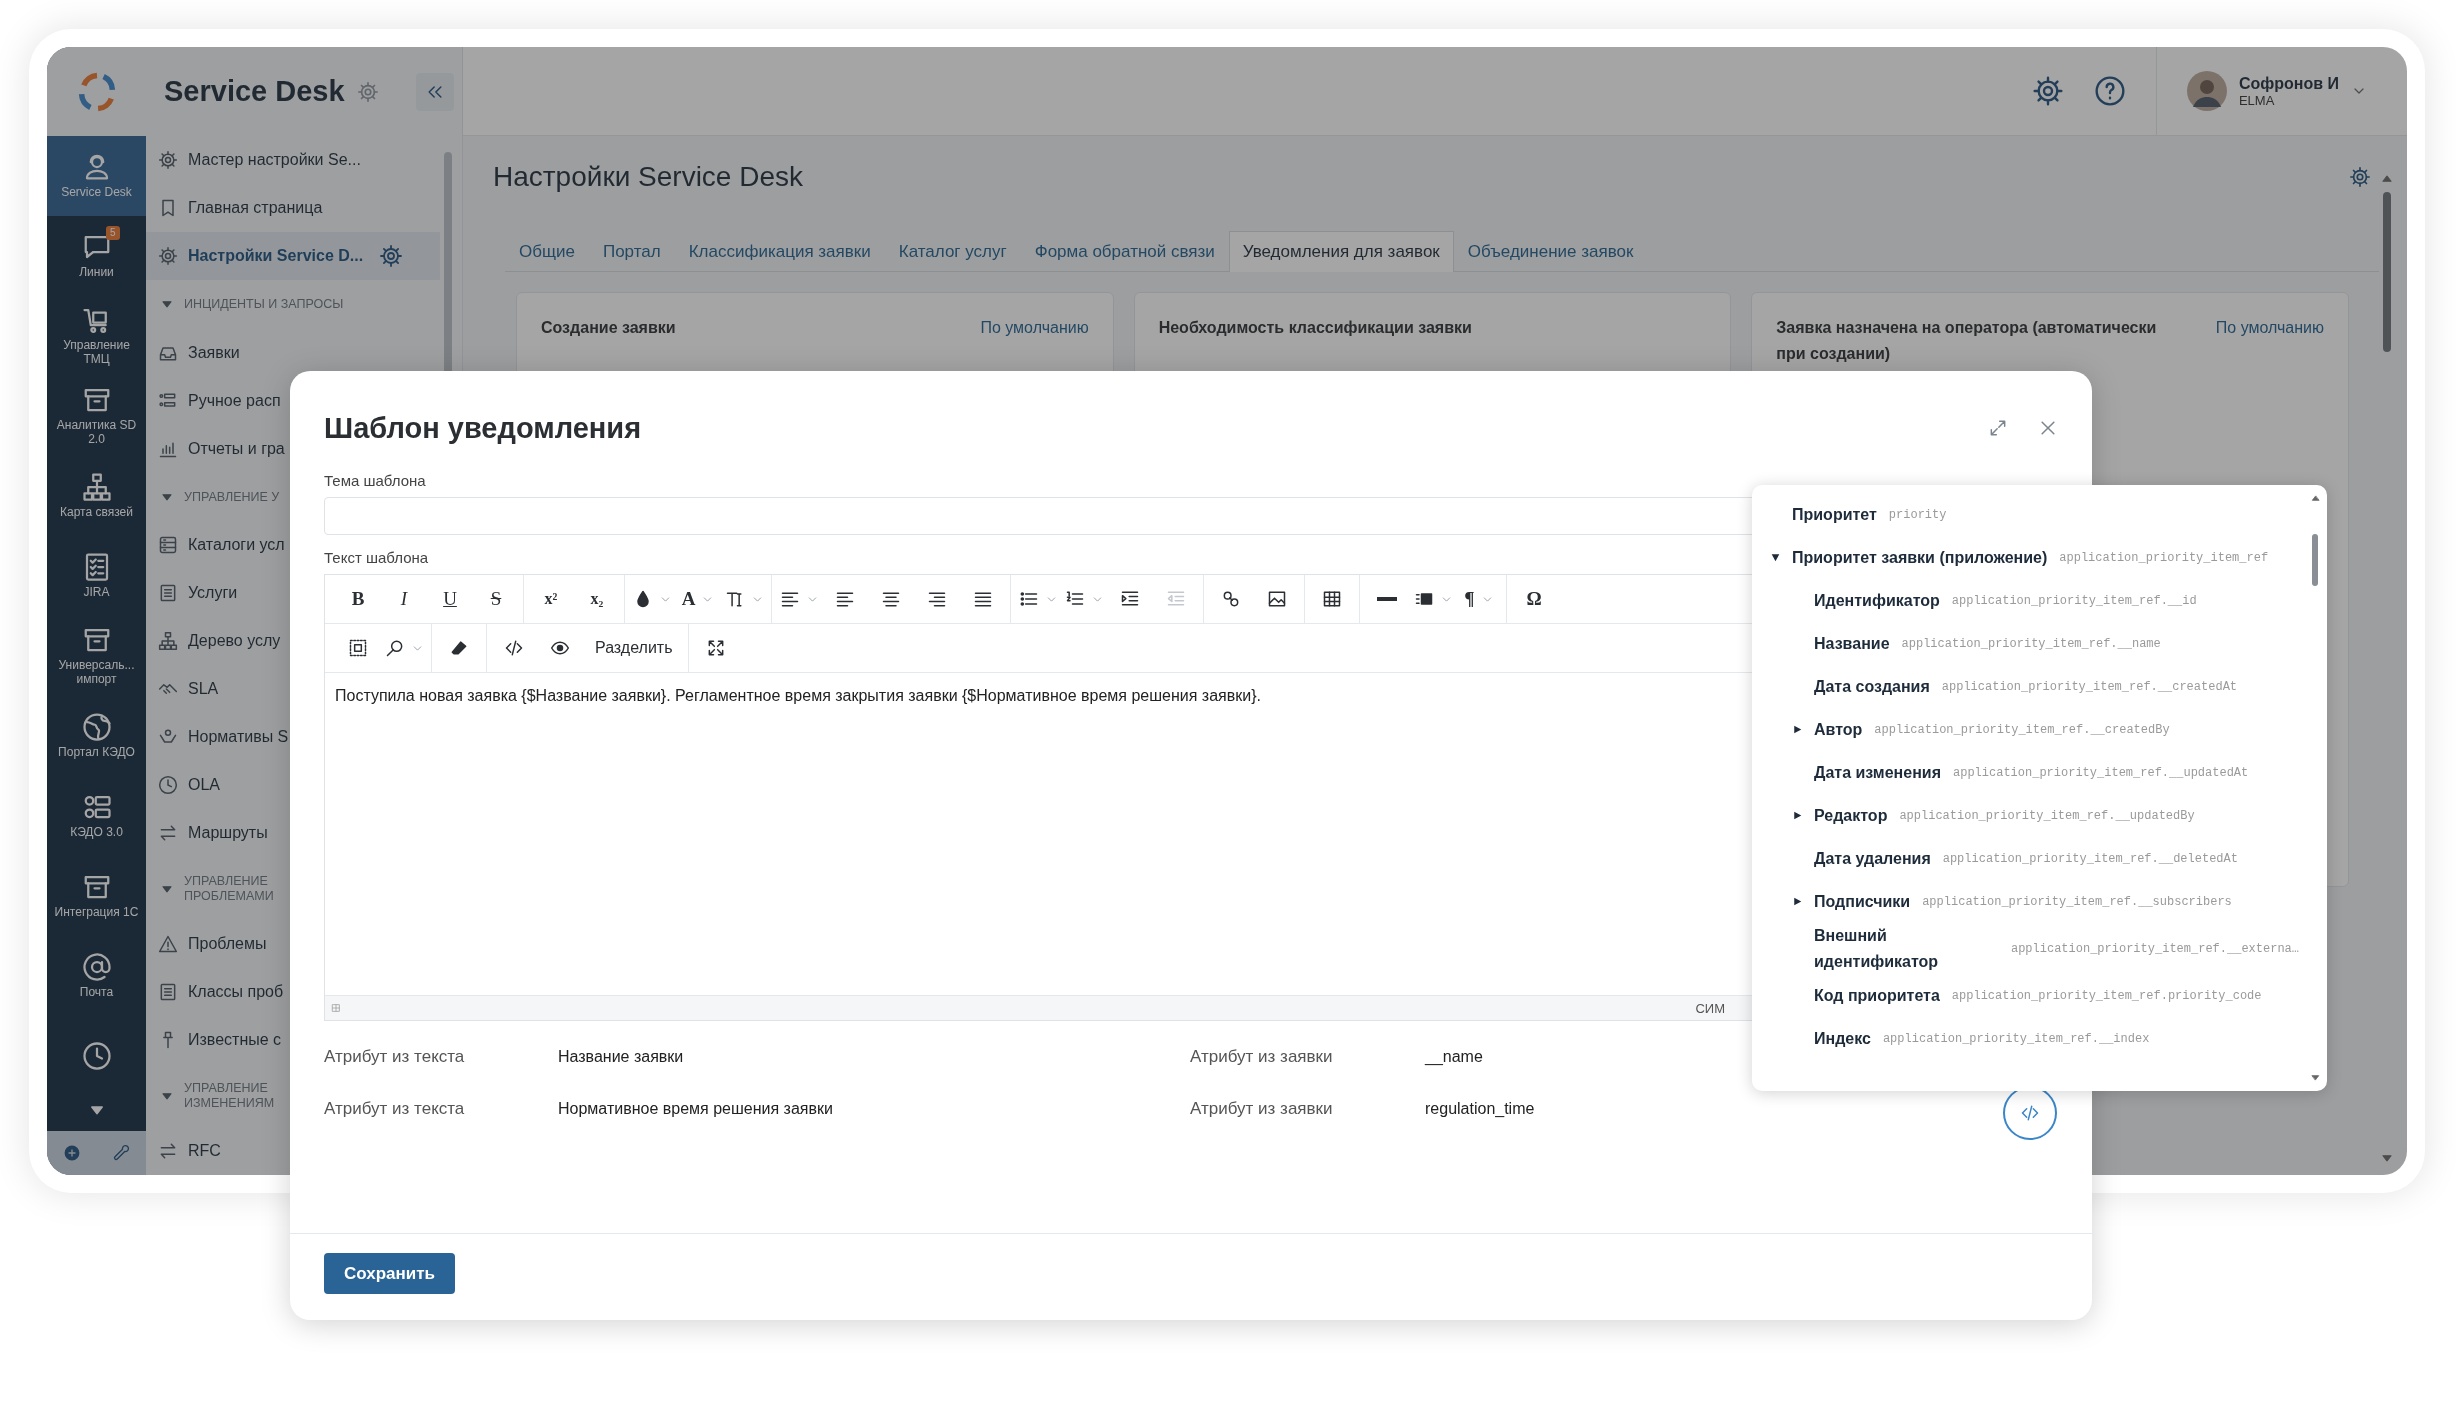 Image resolution: width=2456 pixels, height=1416 pixels. I want to click on field-label: Тема шаблона, so click(375, 480).